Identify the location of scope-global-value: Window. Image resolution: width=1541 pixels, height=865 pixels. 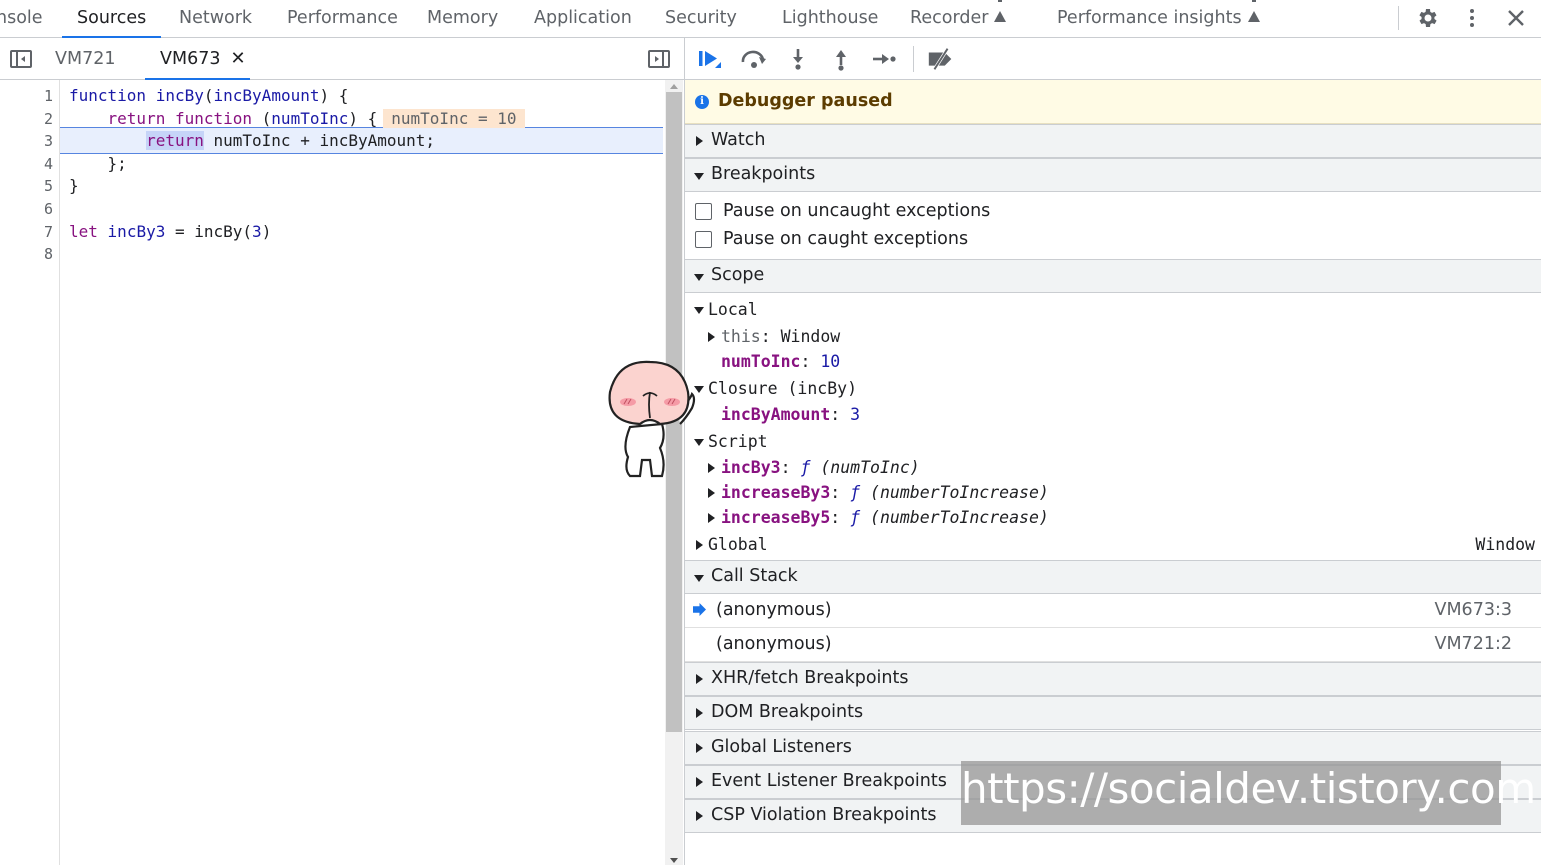
(1505, 544).